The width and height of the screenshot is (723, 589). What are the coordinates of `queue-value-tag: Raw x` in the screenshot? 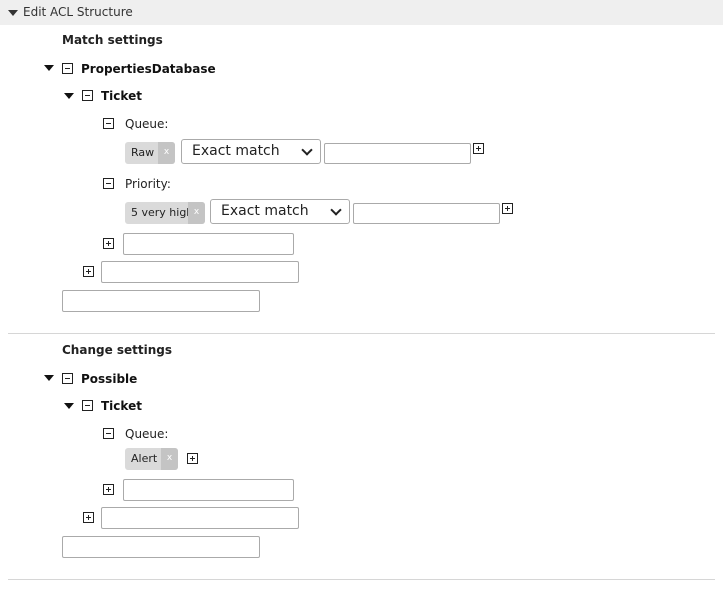 It's located at (150, 153).